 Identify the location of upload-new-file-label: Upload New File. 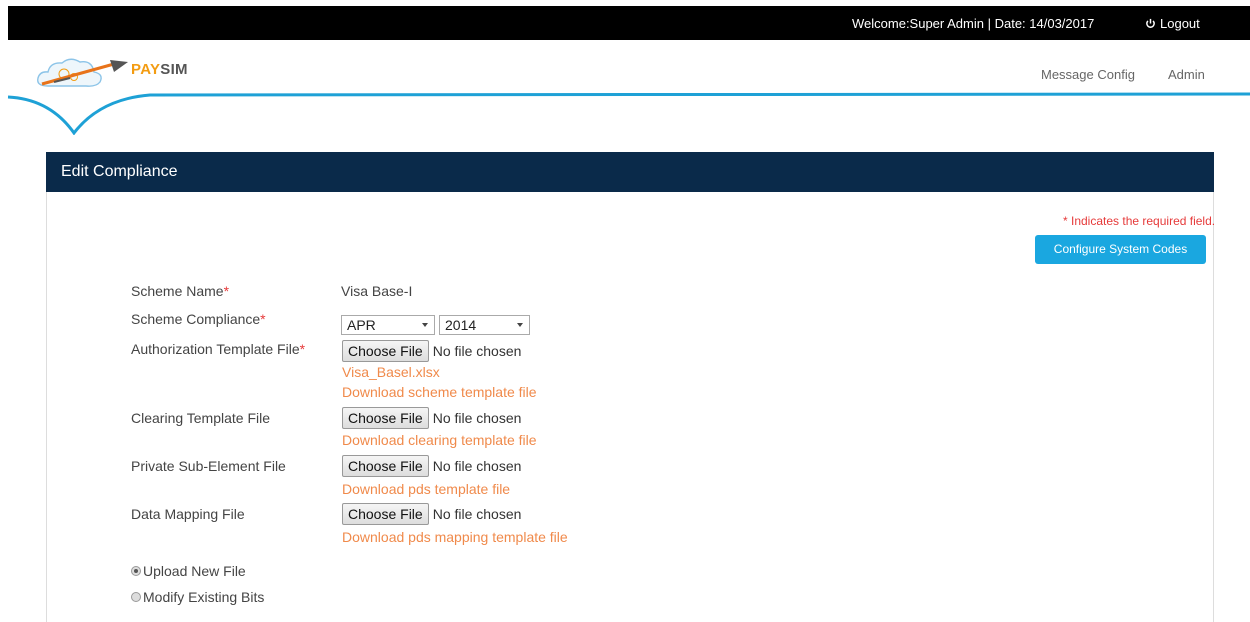
(194, 571).